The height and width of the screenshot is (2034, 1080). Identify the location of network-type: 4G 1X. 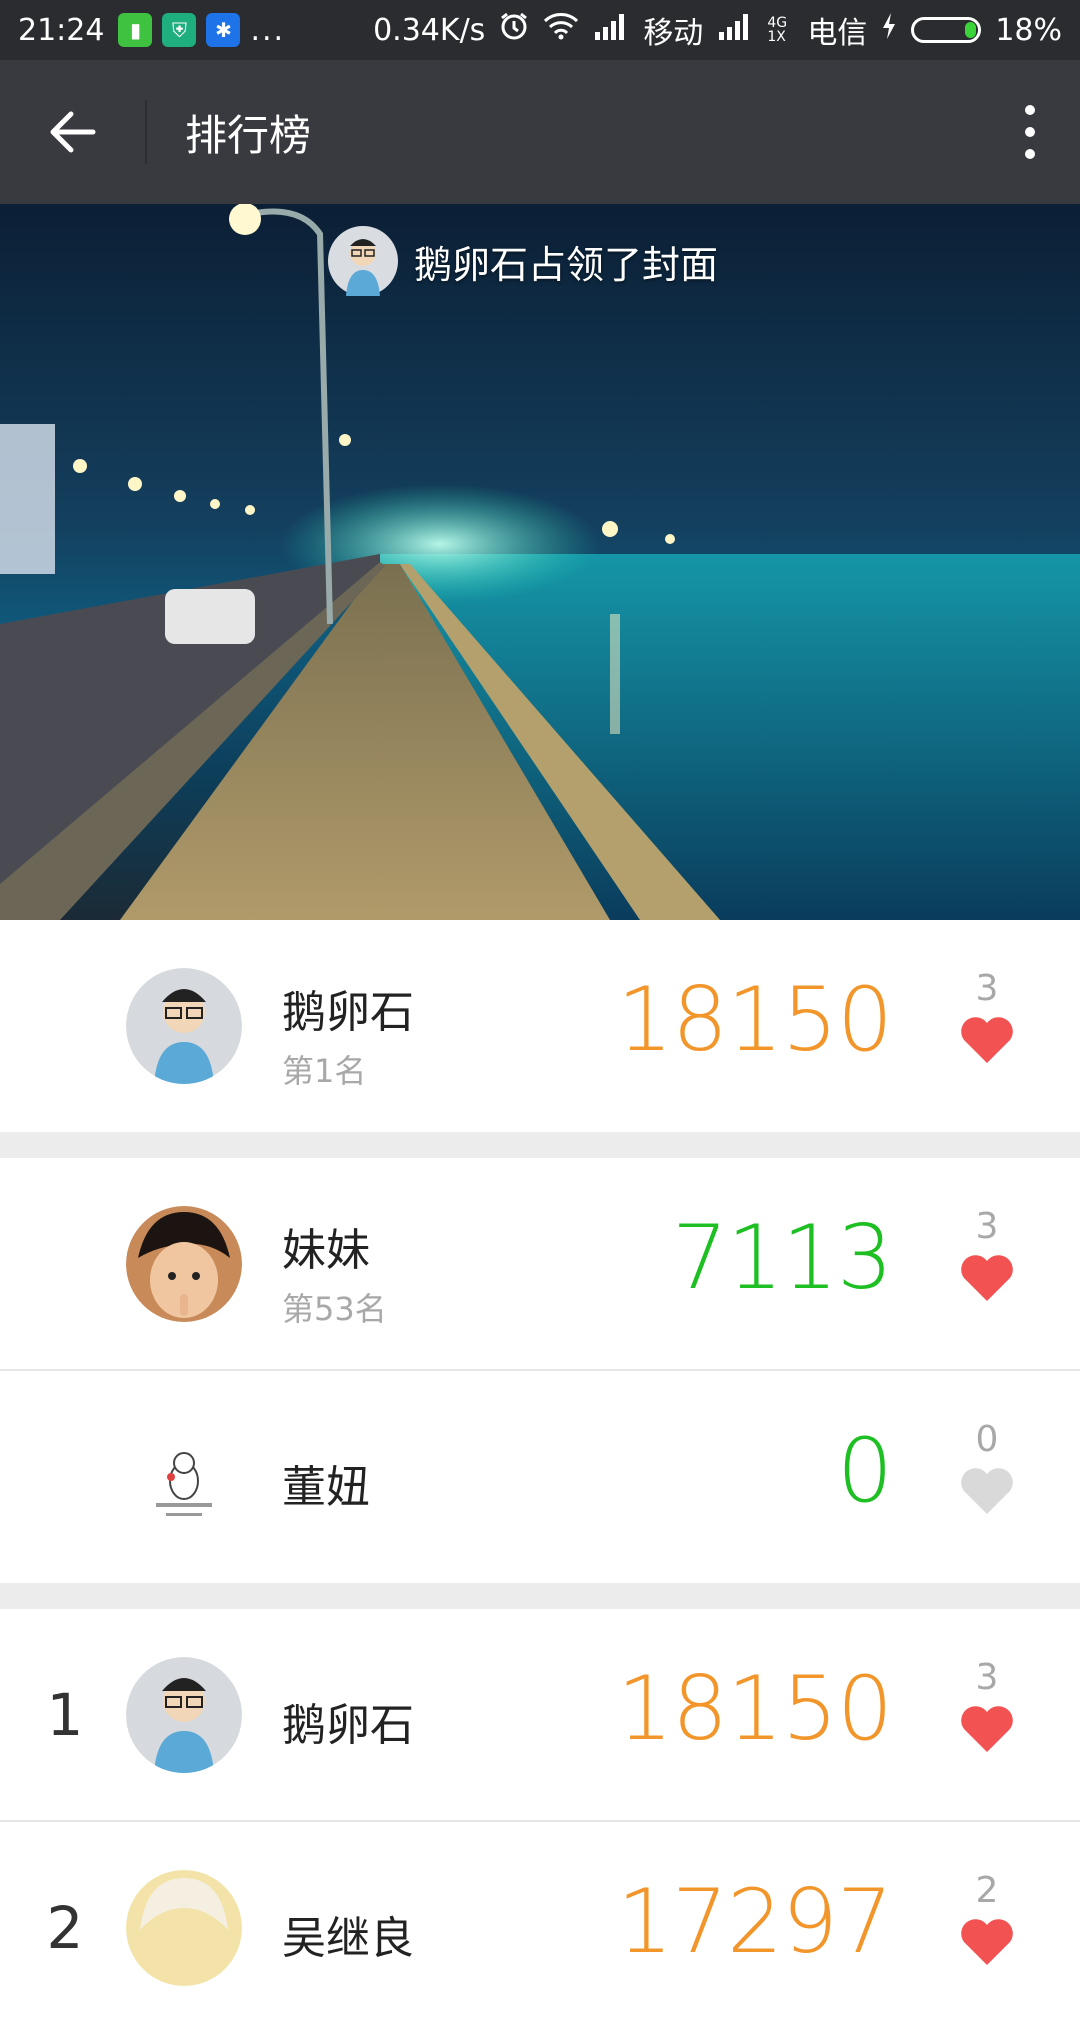
(777, 30).